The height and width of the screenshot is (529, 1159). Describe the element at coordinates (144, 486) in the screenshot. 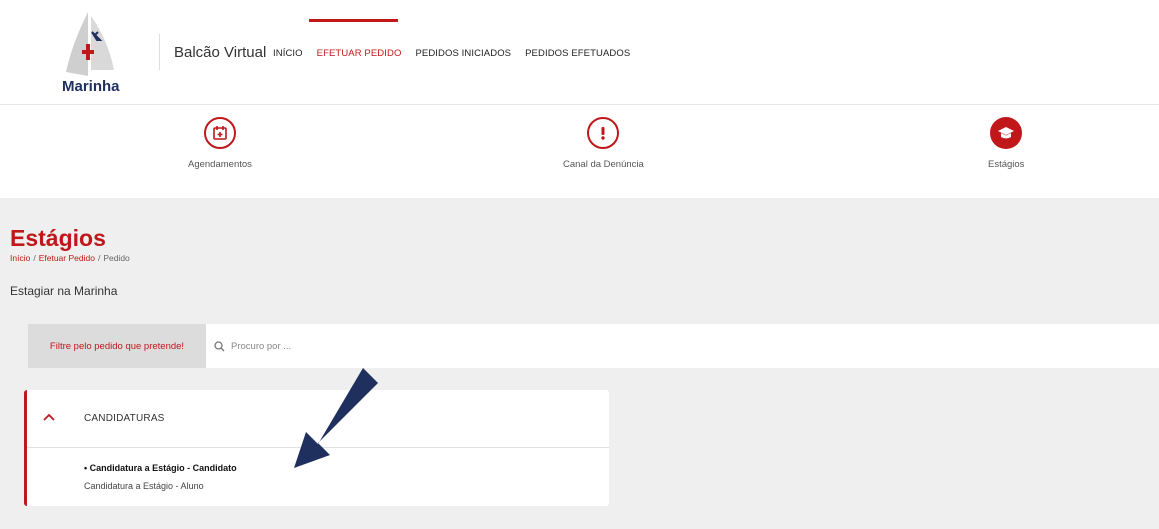

I see `request-item-subtitle: Candidatura a Estágio - Aluno` at that location.